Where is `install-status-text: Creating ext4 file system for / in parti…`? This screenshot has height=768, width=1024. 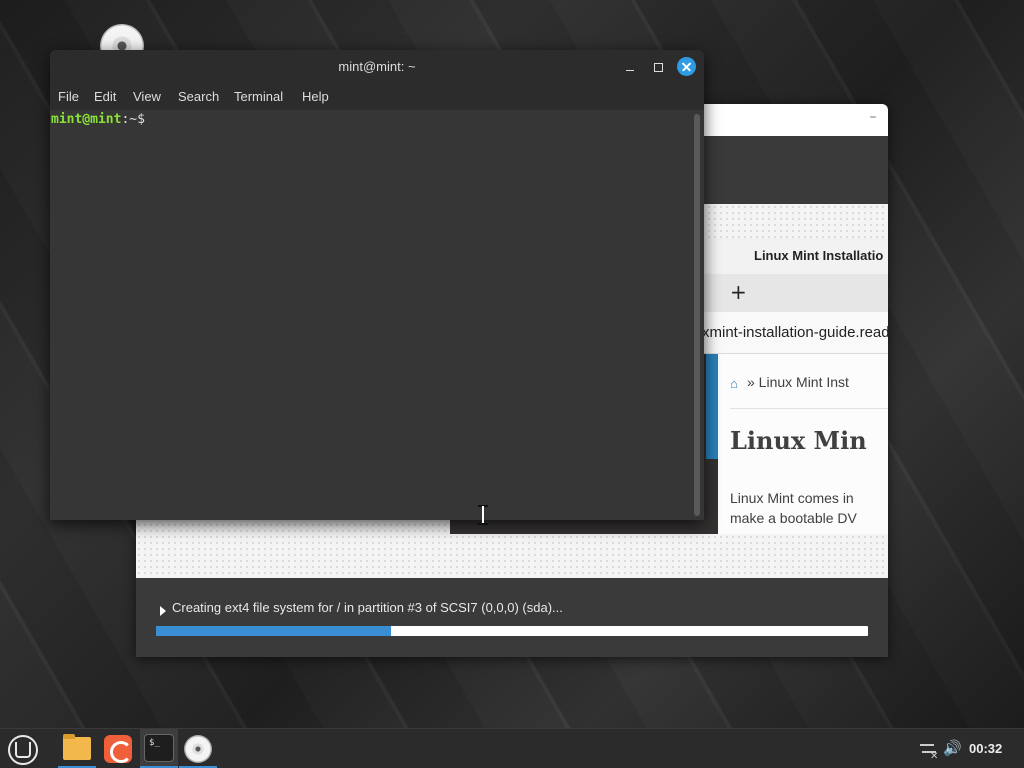 install-status-text: Creating ext4 file system for / in parti… is located at coordinates (367, 607).